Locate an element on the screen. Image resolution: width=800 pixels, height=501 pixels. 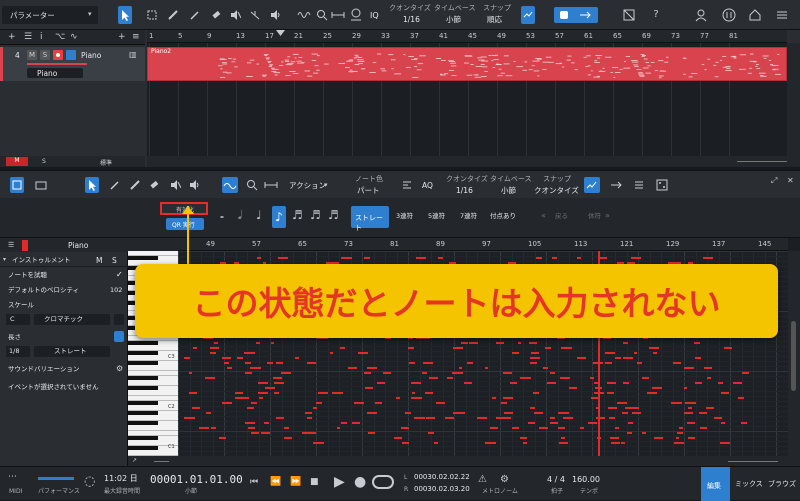
instrument-select: Piano is located at coordinates (55, 73).